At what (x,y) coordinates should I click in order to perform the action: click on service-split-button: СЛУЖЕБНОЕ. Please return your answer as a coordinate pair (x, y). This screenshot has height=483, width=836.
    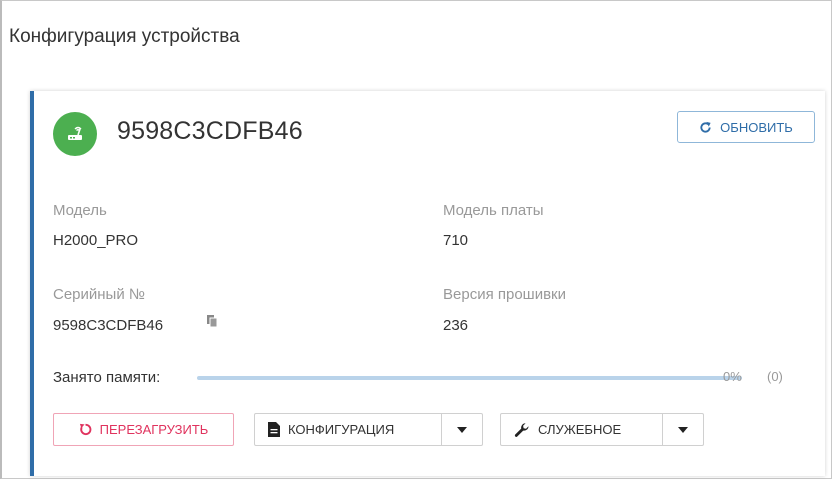
    Looking at the image, I should click on (602, 429).